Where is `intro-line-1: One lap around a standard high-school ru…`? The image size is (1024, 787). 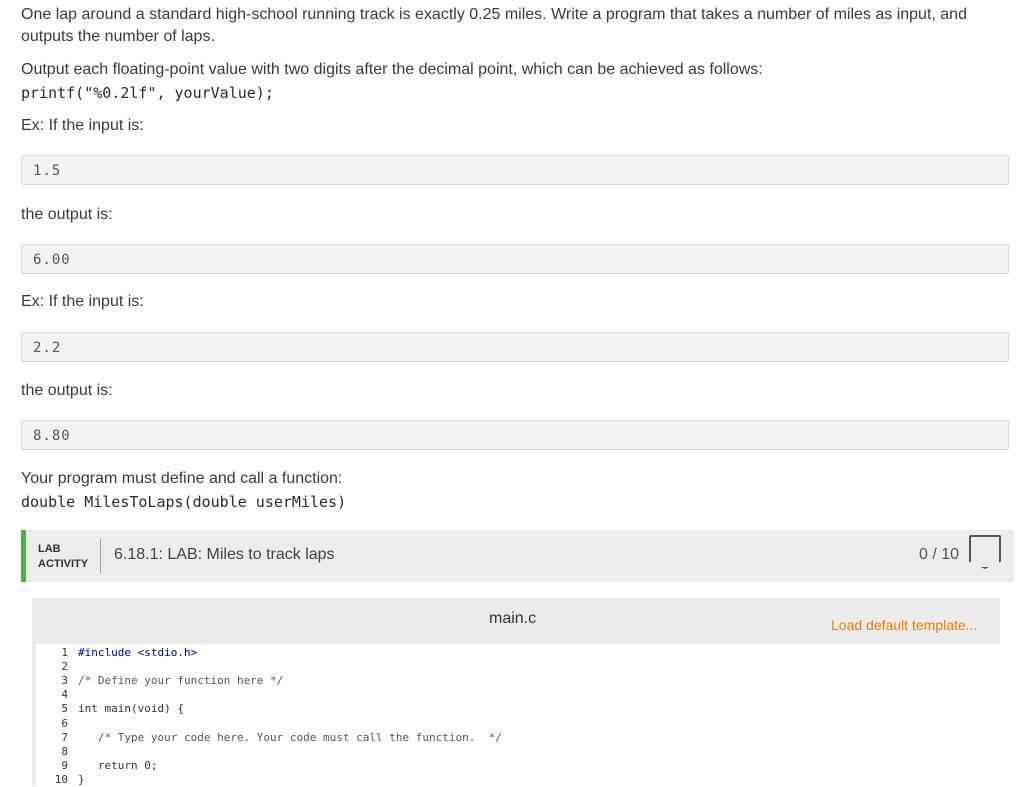
intro-line-1: One lap around a standard high-school ru… is located at coordinates (494, 14).